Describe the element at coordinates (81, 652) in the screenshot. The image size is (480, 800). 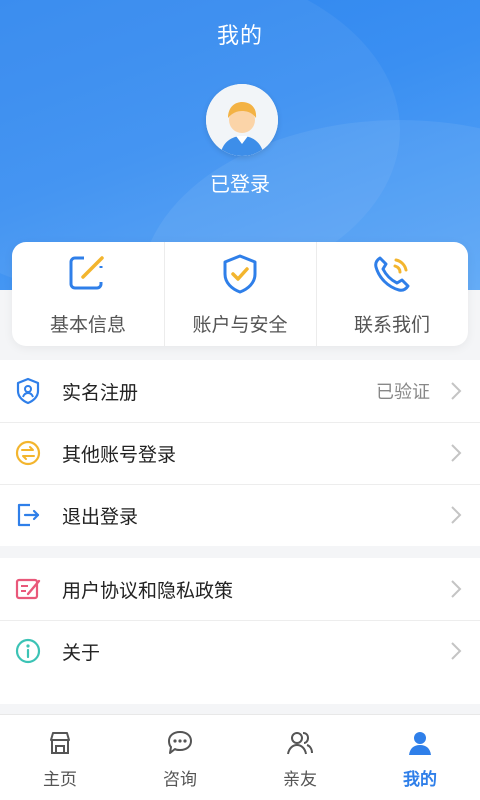
I see `menu-item-label: 关于` at that location.